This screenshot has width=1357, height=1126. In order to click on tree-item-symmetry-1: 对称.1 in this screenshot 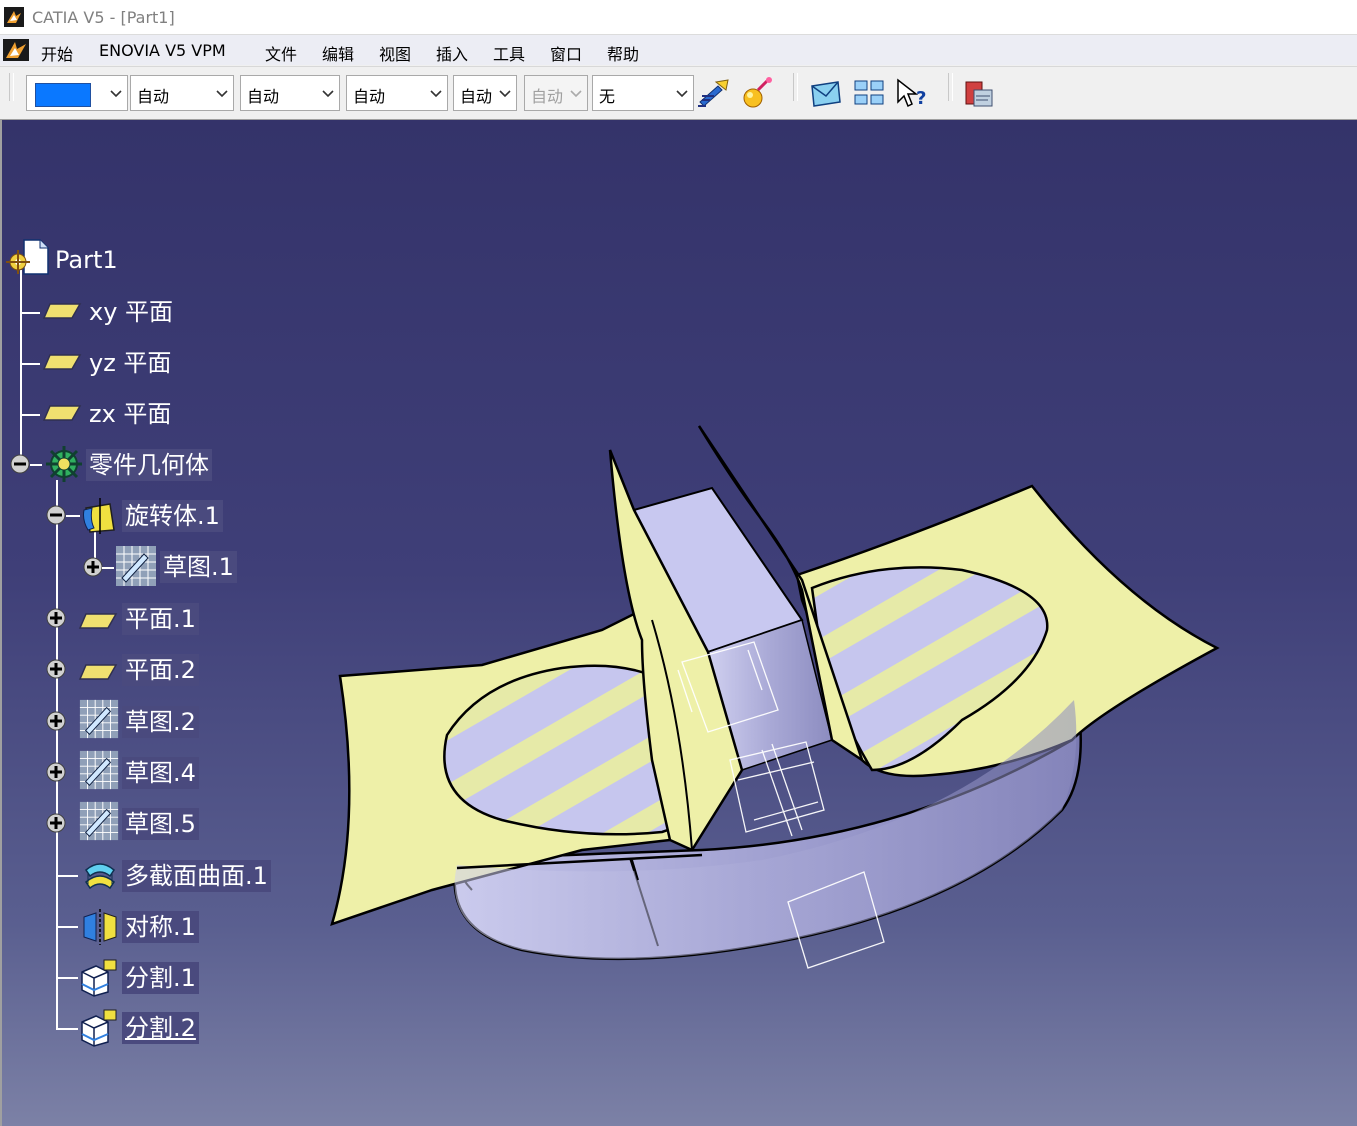, I will do `click(160, 927)`.